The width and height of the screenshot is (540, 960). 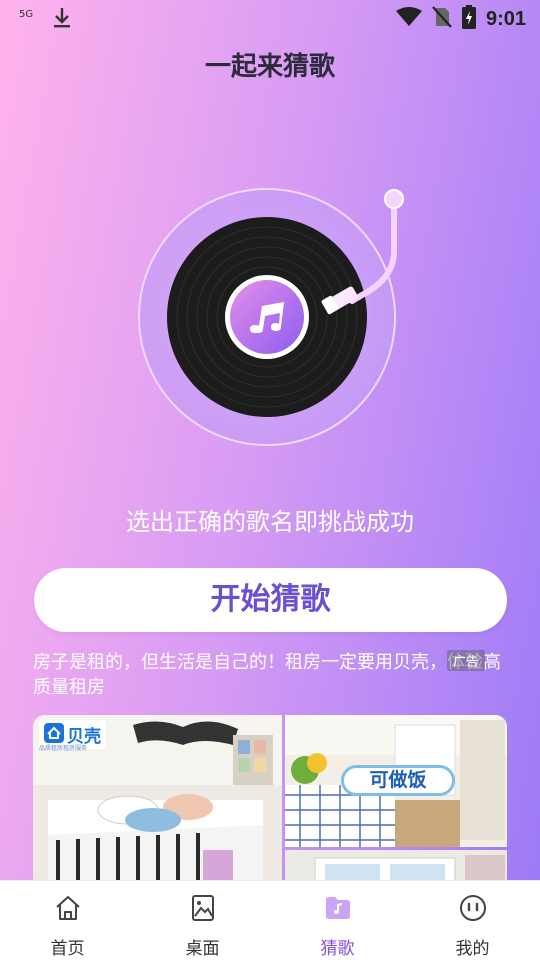 I want to click on brand-subtitle: 品质租房租房服务, so click(x=63, y=748).